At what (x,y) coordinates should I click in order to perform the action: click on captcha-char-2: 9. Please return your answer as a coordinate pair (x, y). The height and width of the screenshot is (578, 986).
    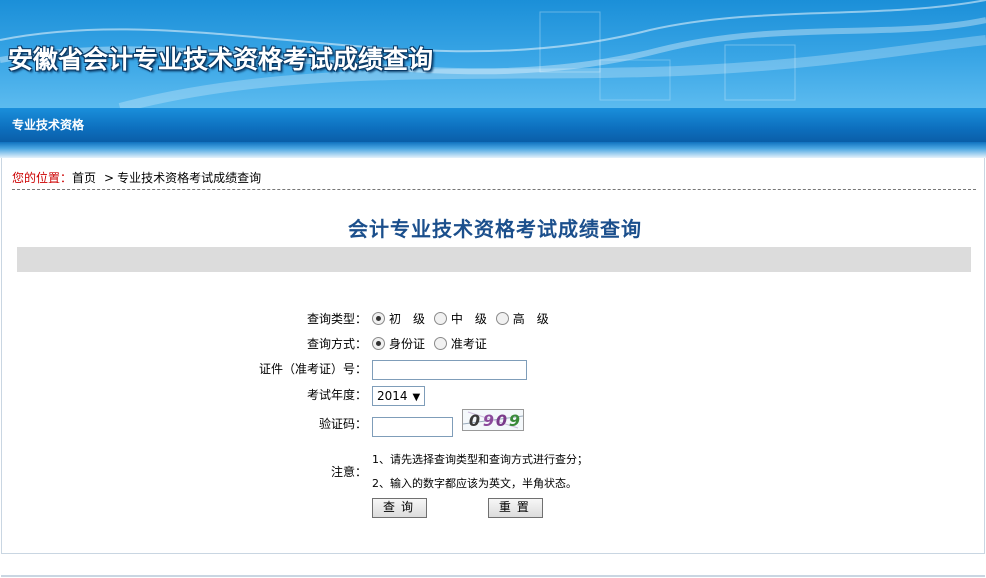
    Looking at the image, I should click on (488, 420).